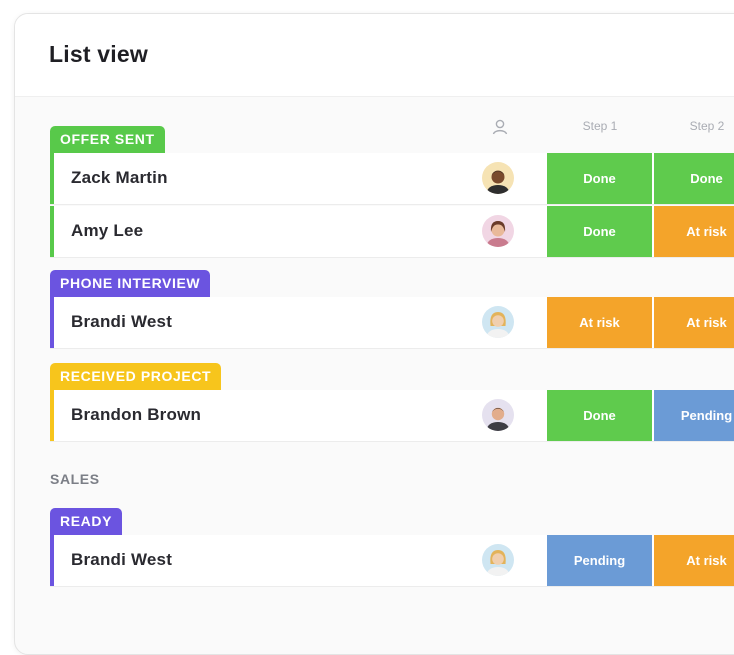 This screenshot has height=655, width=734. Describe the element at coordinates (374, 55) in the screenshot. I see `card-header: List view` at that location.